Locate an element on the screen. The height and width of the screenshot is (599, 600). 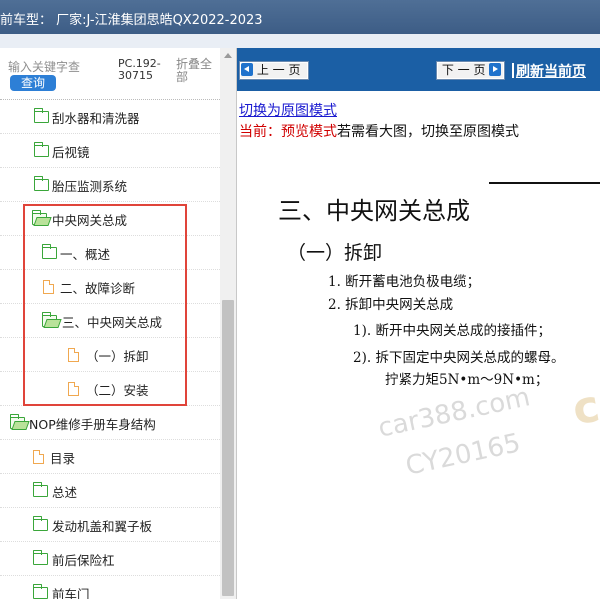
refresh-page-link: 刷新当前页 is located at coordinates (549, 71).